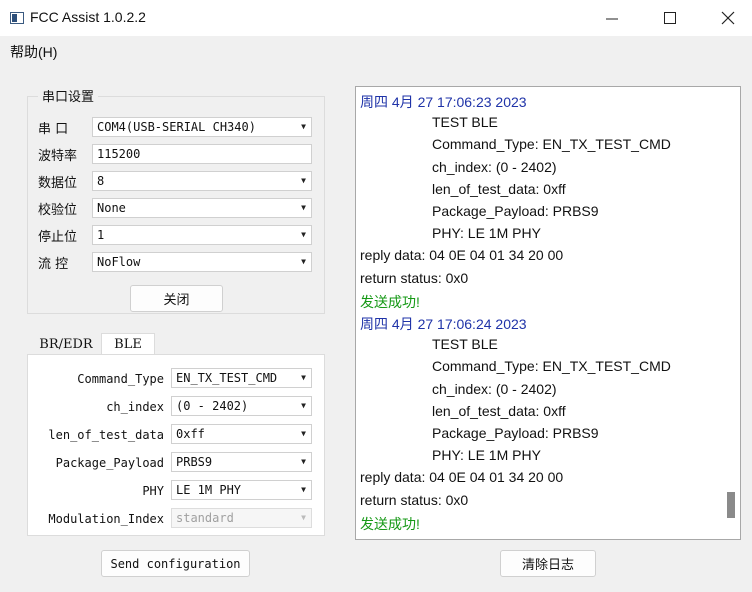 The image size is (752, 592). I want to click on modulation-index-label: Modulation_Index, so click(106, 519).